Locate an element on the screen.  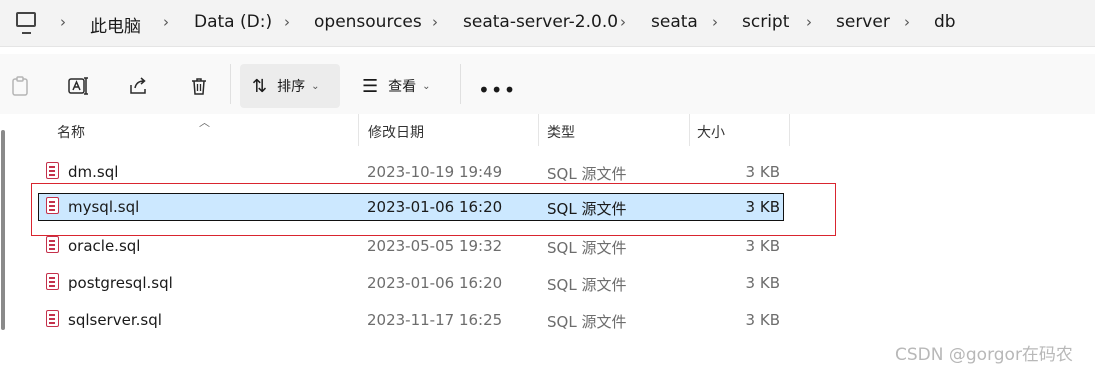
file-row: dm.sql 2023-10-19 19:49 SQL 源文件 3 KB is located at coordinates (411, 172).